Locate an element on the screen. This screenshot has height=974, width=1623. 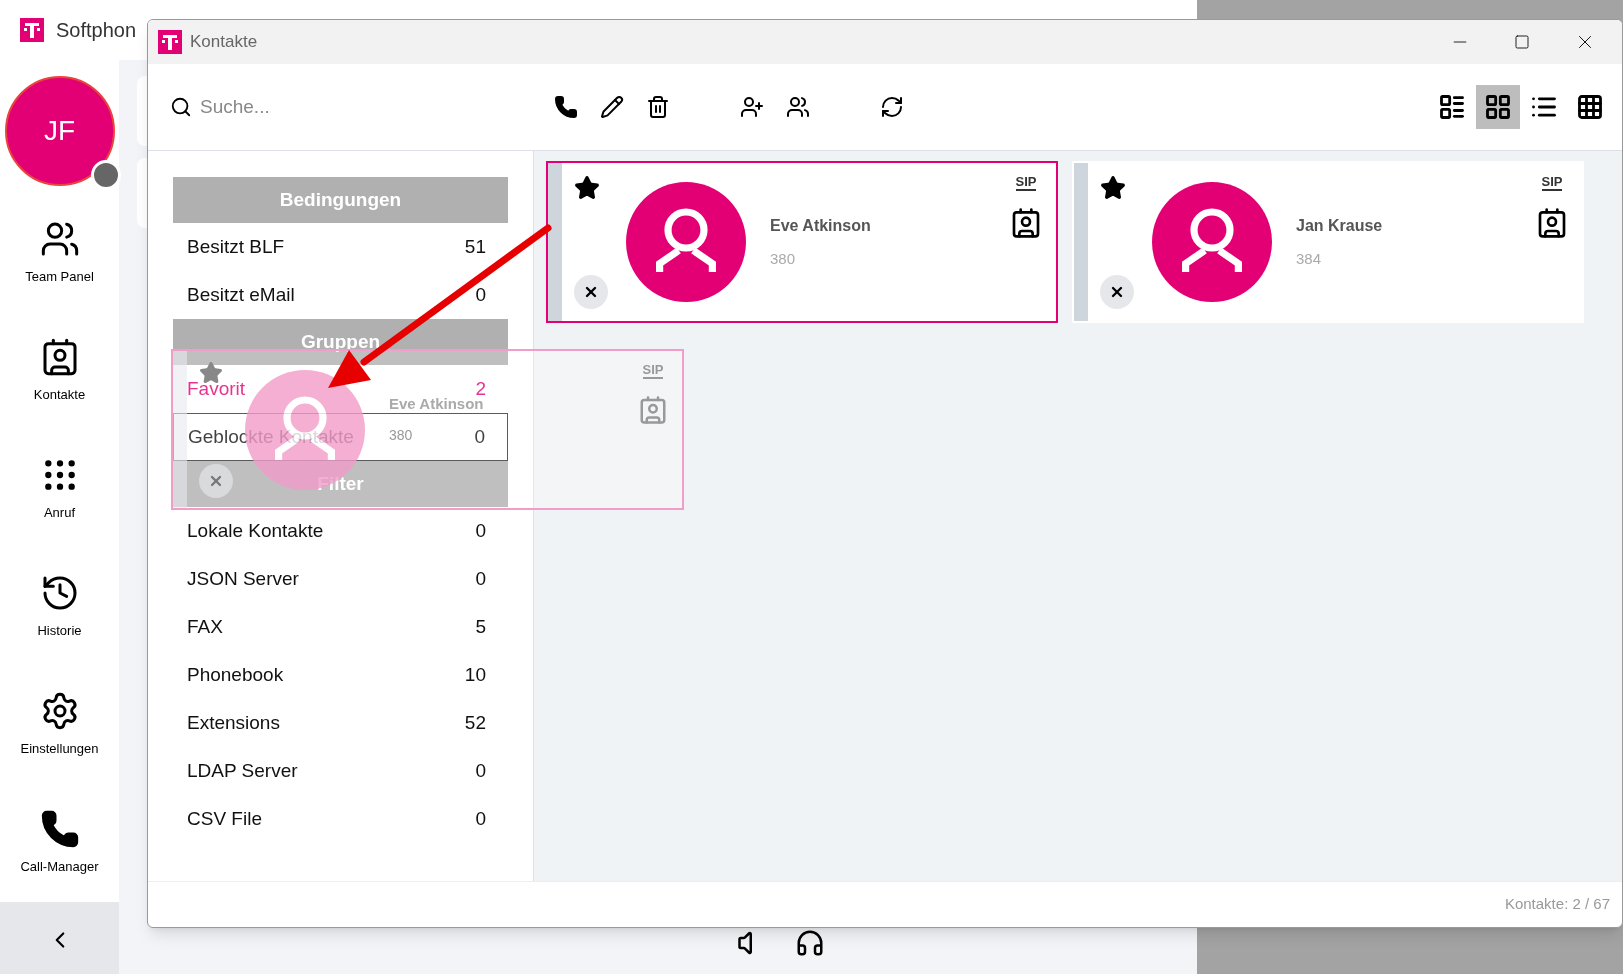
filter-label: Extensions is located at coordinates (233, 722).